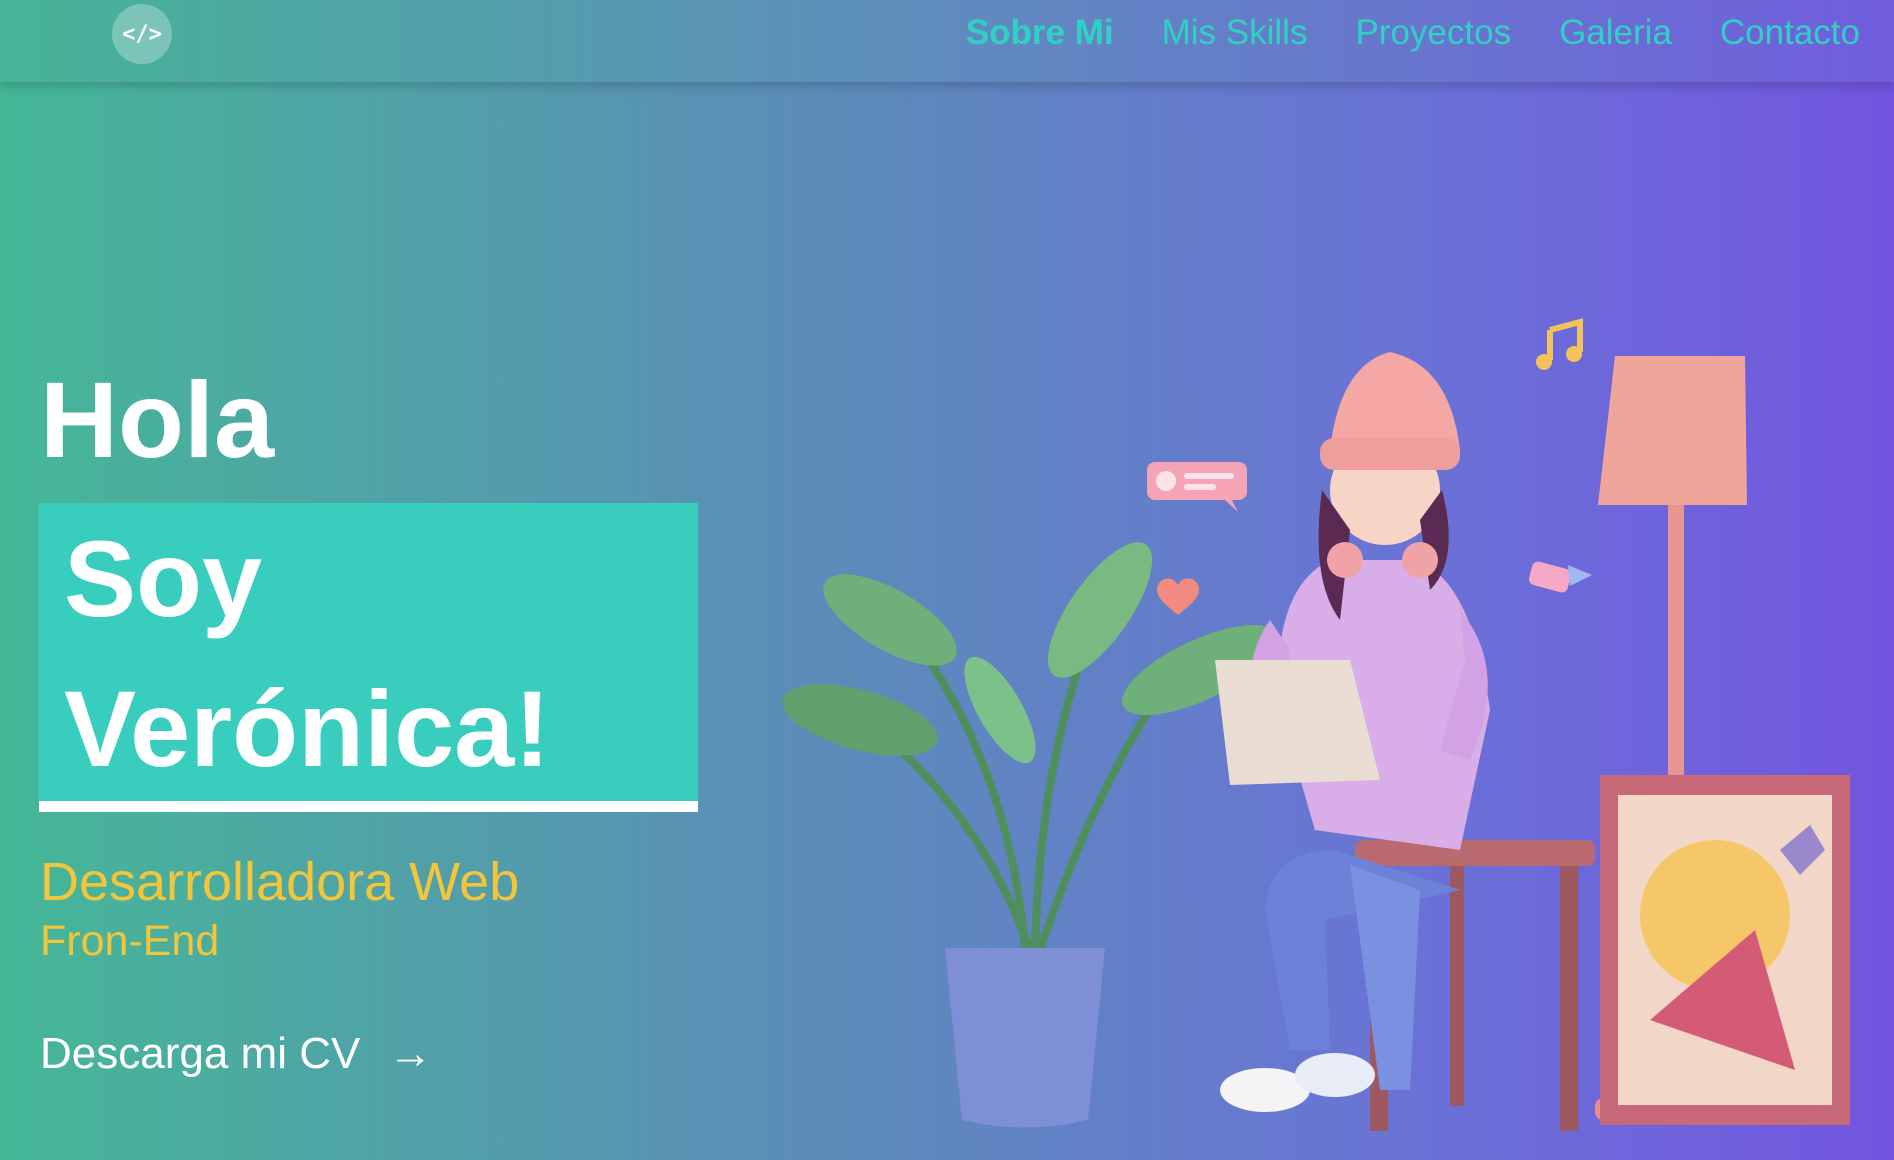  Describe the element at coordinates (1235, 33) in the screenshot. I see `nav-link-mis-skills: Mis Skills` at that location.